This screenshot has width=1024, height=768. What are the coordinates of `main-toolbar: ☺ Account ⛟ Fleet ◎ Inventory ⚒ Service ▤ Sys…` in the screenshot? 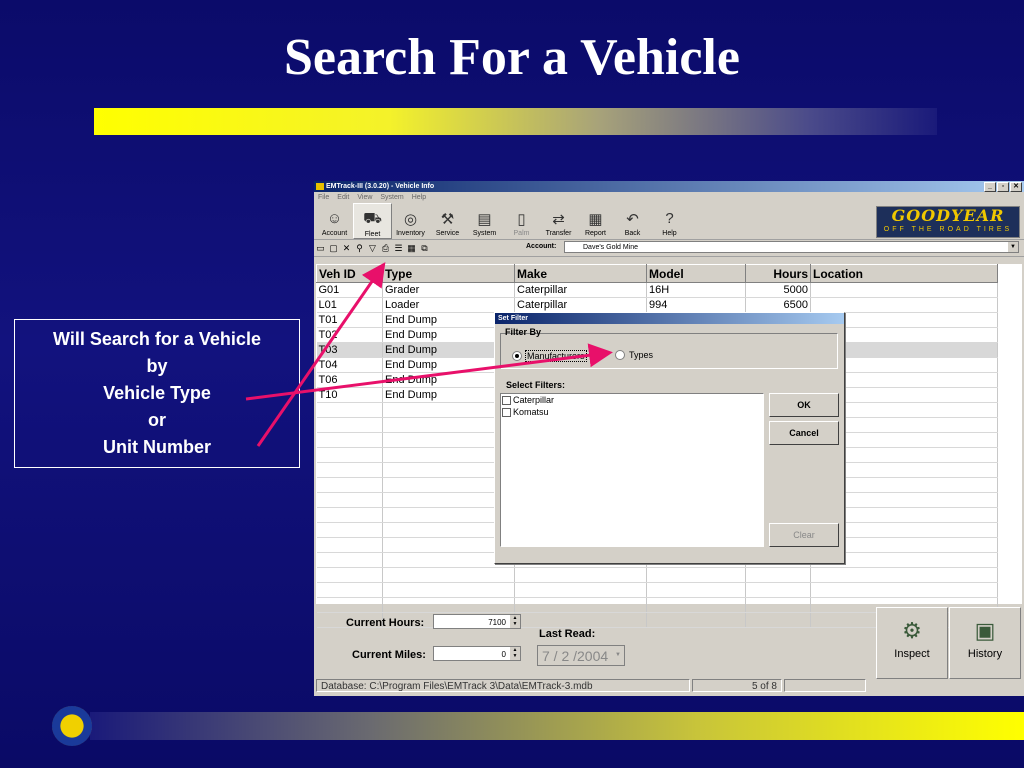 It's located at (669, 221).